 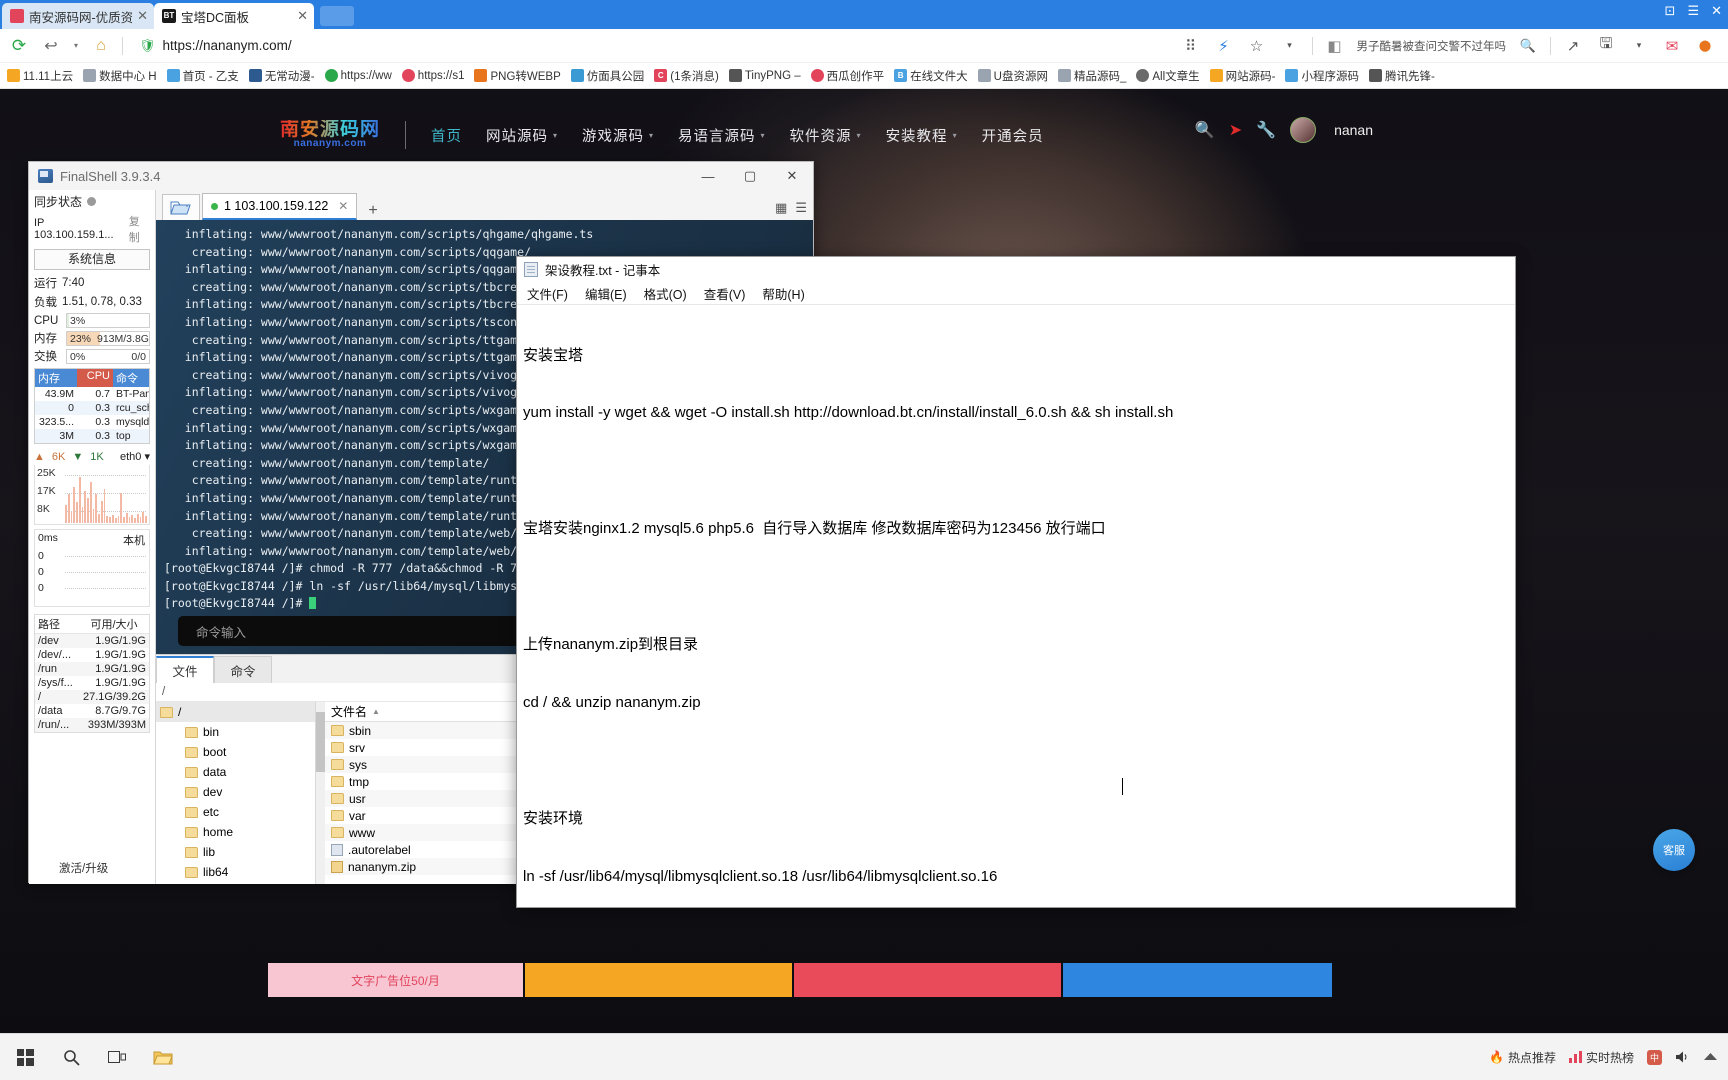 I want to click on menu-format: 格式(O), so click(x=665, y=293).